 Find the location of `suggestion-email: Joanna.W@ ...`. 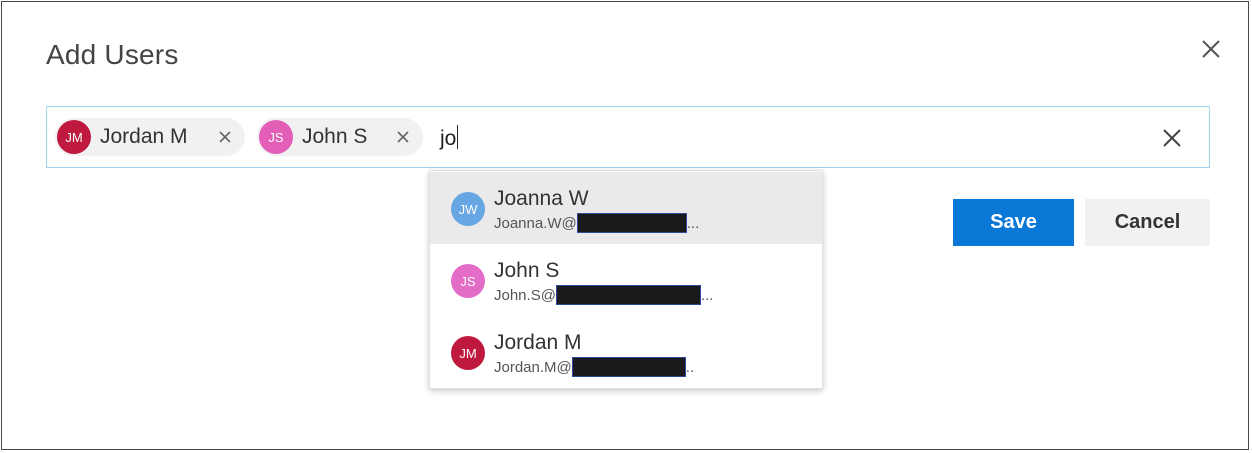

suggestion-email: Joanna.W@ ... is located at coordinates (596, 223).